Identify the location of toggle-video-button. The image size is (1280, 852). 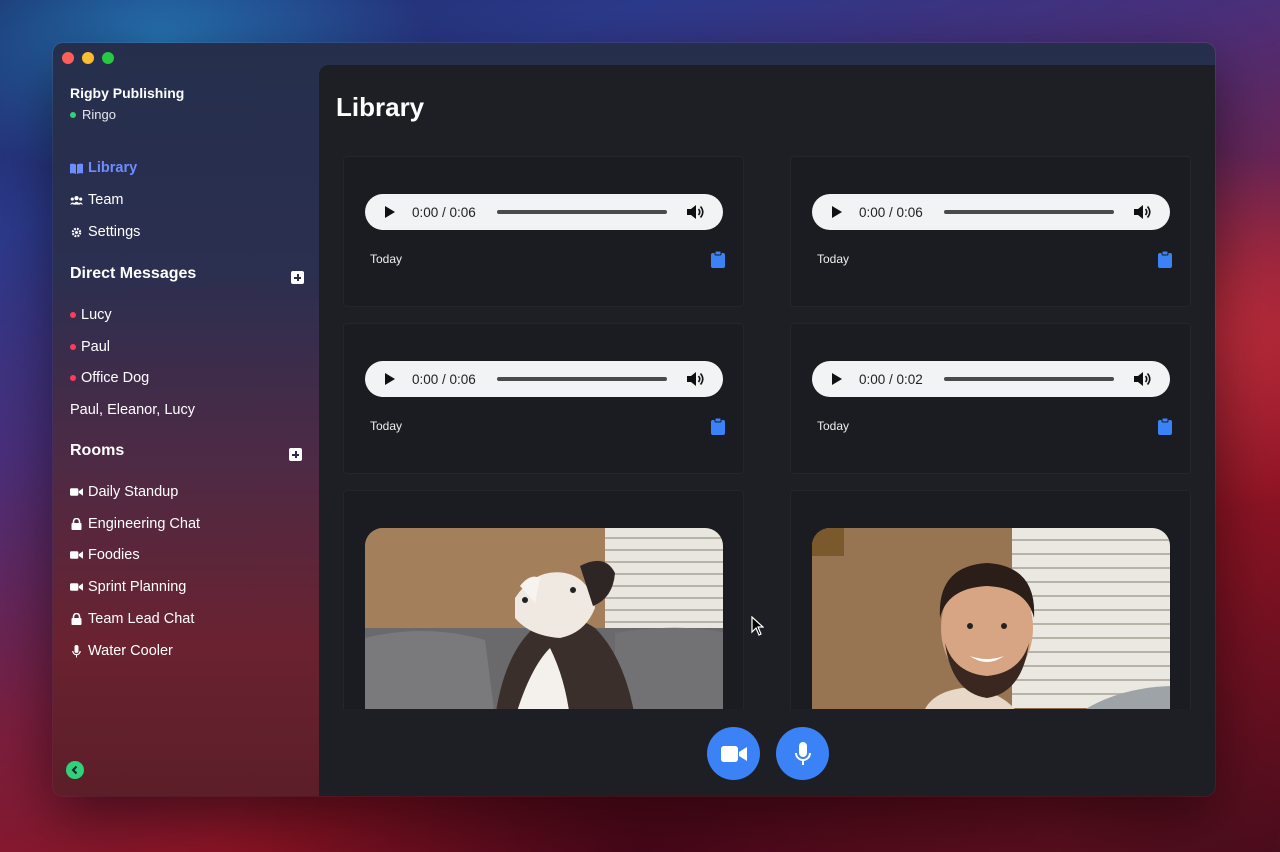
(733, 753).